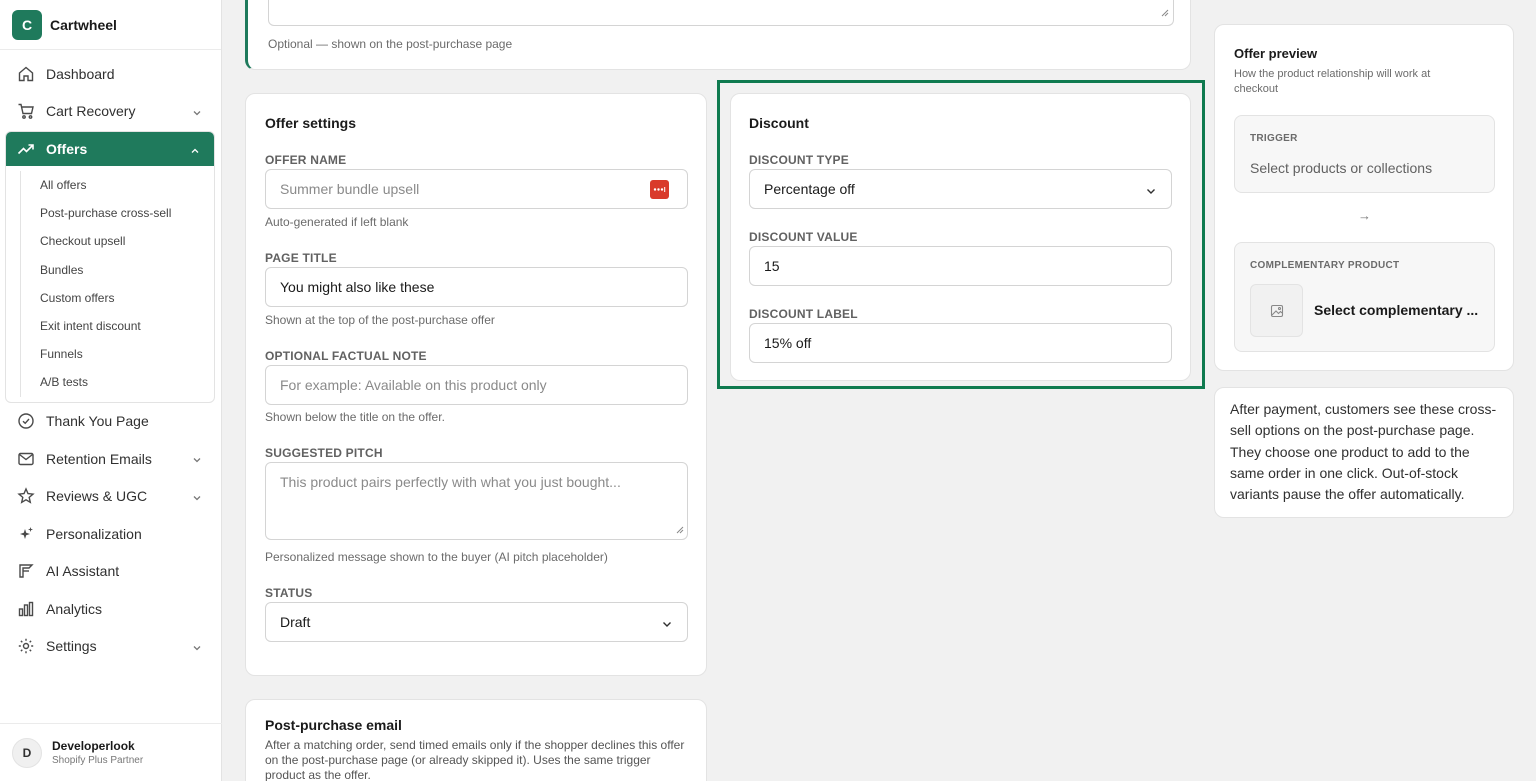  I want to click on pitch-label: SUGGESTED PITCH, so click(324, 453).